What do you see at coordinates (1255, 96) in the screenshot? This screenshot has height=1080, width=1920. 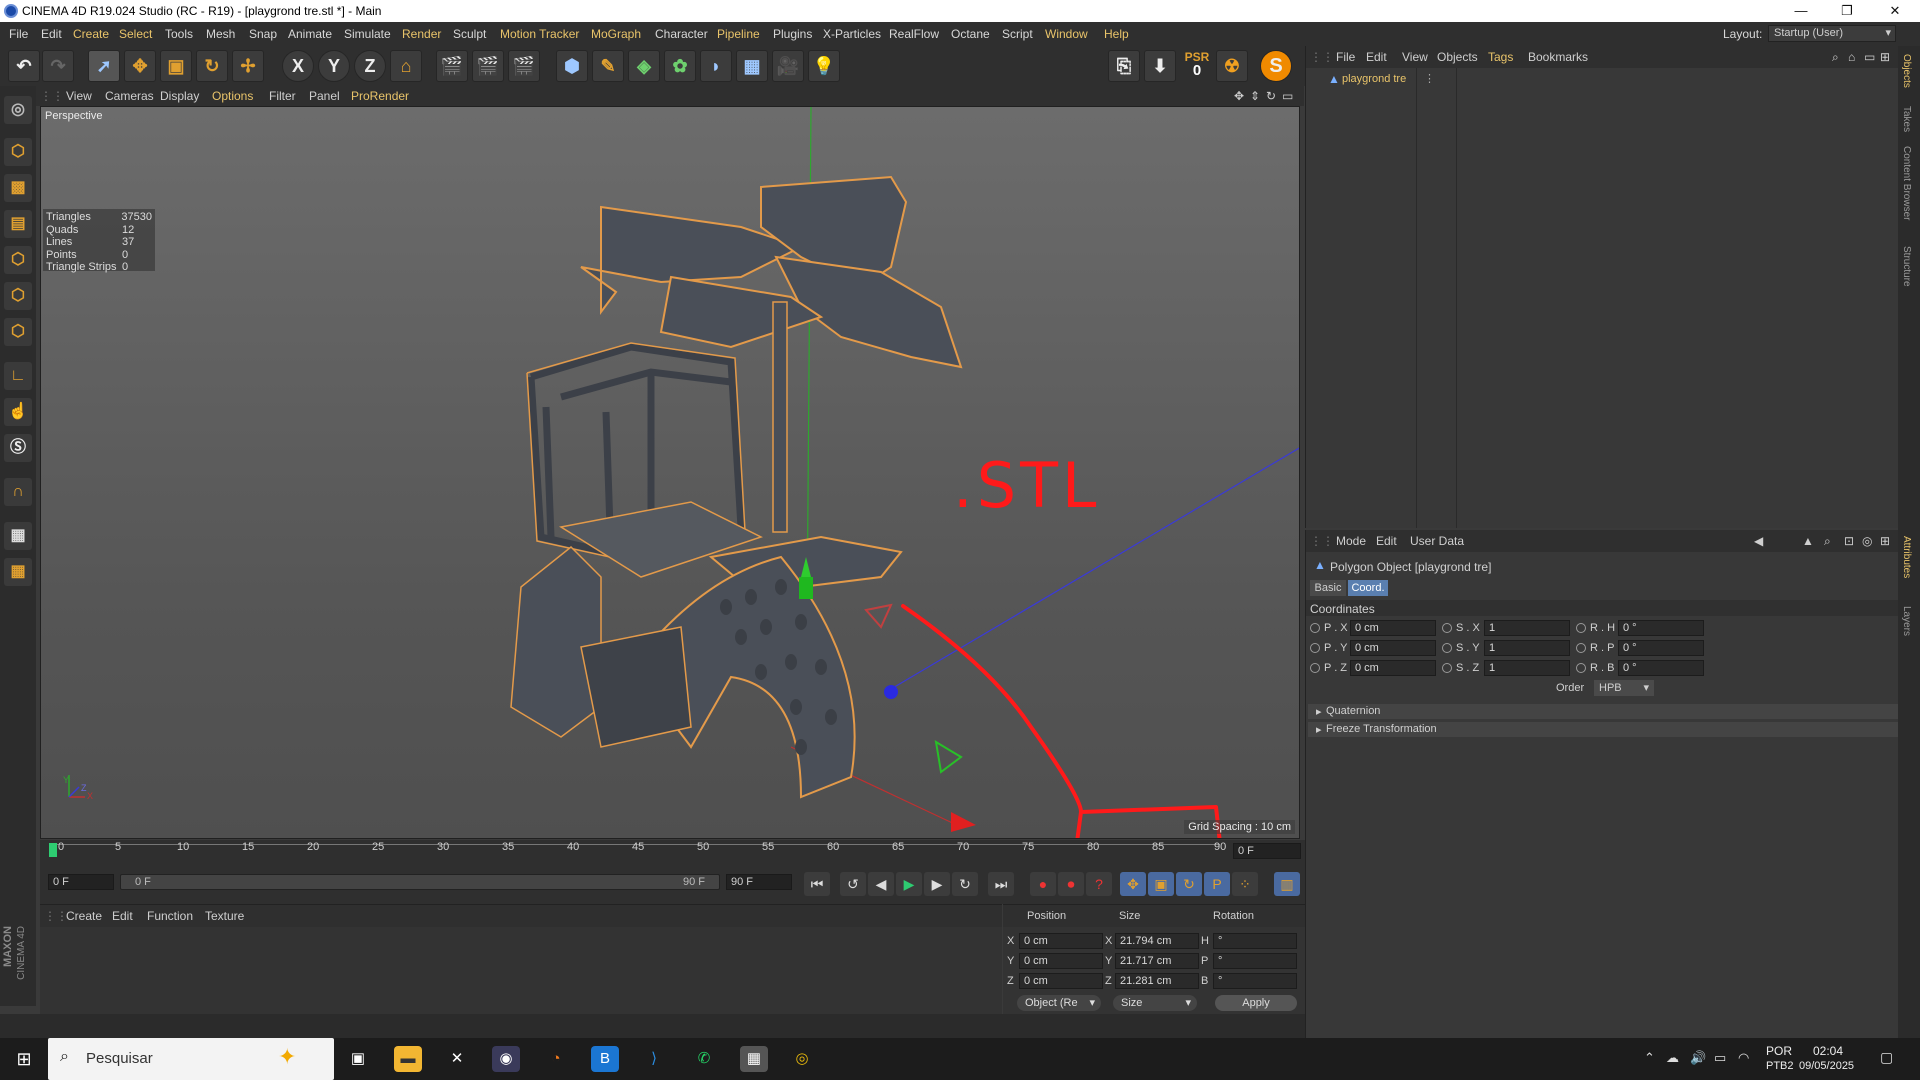 I see `viewport-zoom-icon: ⇕` at bounding box center [1255, 96].